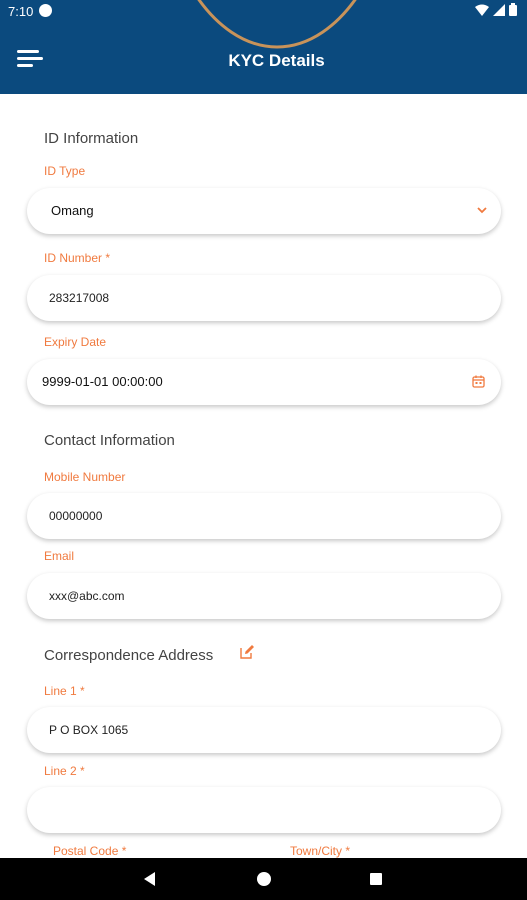 Image resolution: width=527 pixels, height=900 pixels. Describe the element at coordinates (72, 210) in the screenshot. I see `id-type-value: Omang` at that location.